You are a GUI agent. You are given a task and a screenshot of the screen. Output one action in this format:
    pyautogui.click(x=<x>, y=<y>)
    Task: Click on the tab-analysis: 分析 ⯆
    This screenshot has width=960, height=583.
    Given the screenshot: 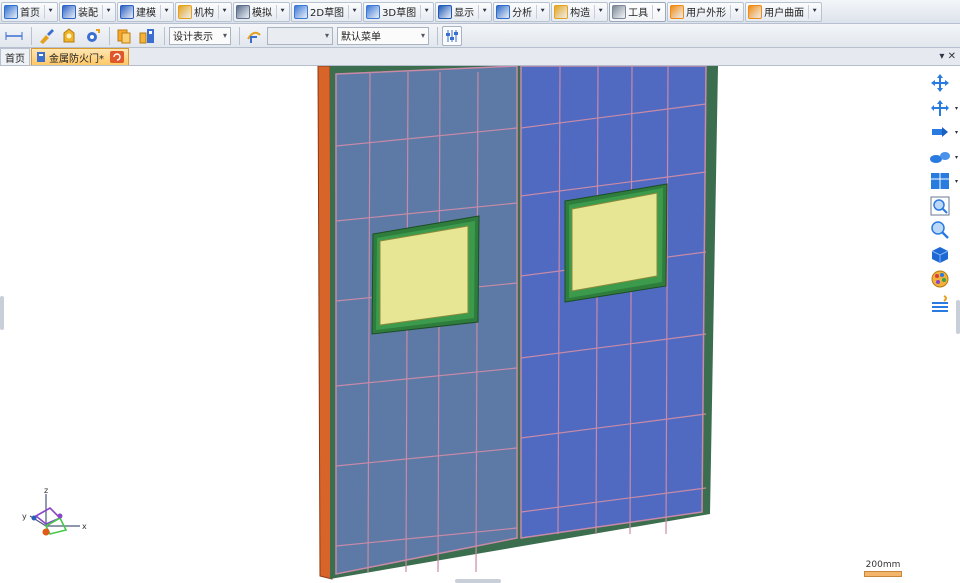 What is the action you would take?
    pyautogui.click(x=522, y=11)
    